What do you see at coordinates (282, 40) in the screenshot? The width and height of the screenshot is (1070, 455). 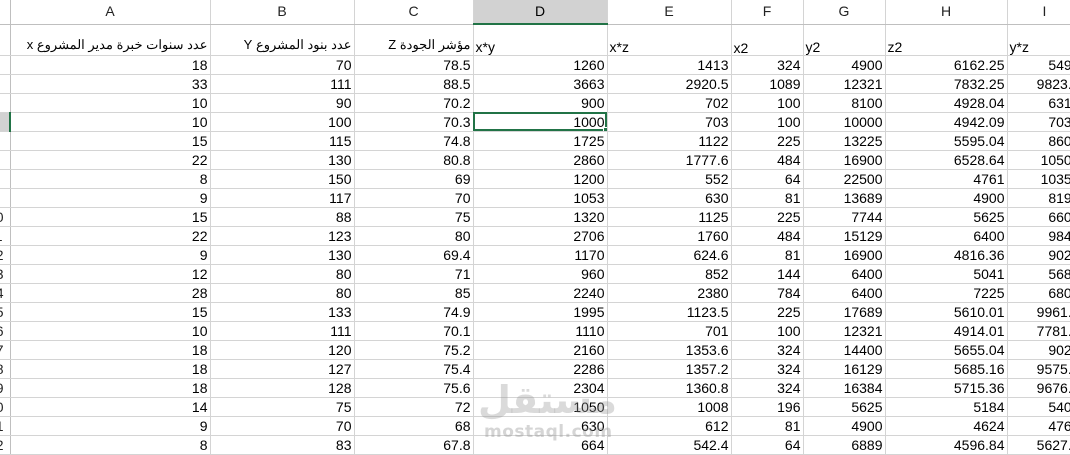 I see `header-cell-b: عدد بنود المشروع Y` at bounding box center [282, 40].